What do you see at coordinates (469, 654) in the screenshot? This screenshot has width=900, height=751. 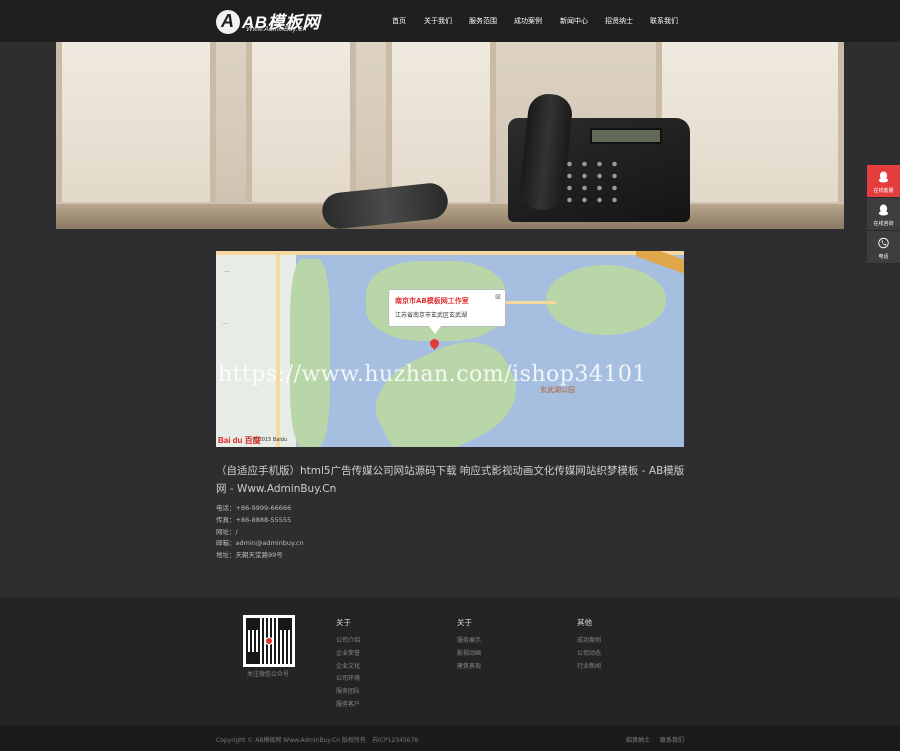 I see `footer-link: 影视动画` at bounding box center [469, 654].